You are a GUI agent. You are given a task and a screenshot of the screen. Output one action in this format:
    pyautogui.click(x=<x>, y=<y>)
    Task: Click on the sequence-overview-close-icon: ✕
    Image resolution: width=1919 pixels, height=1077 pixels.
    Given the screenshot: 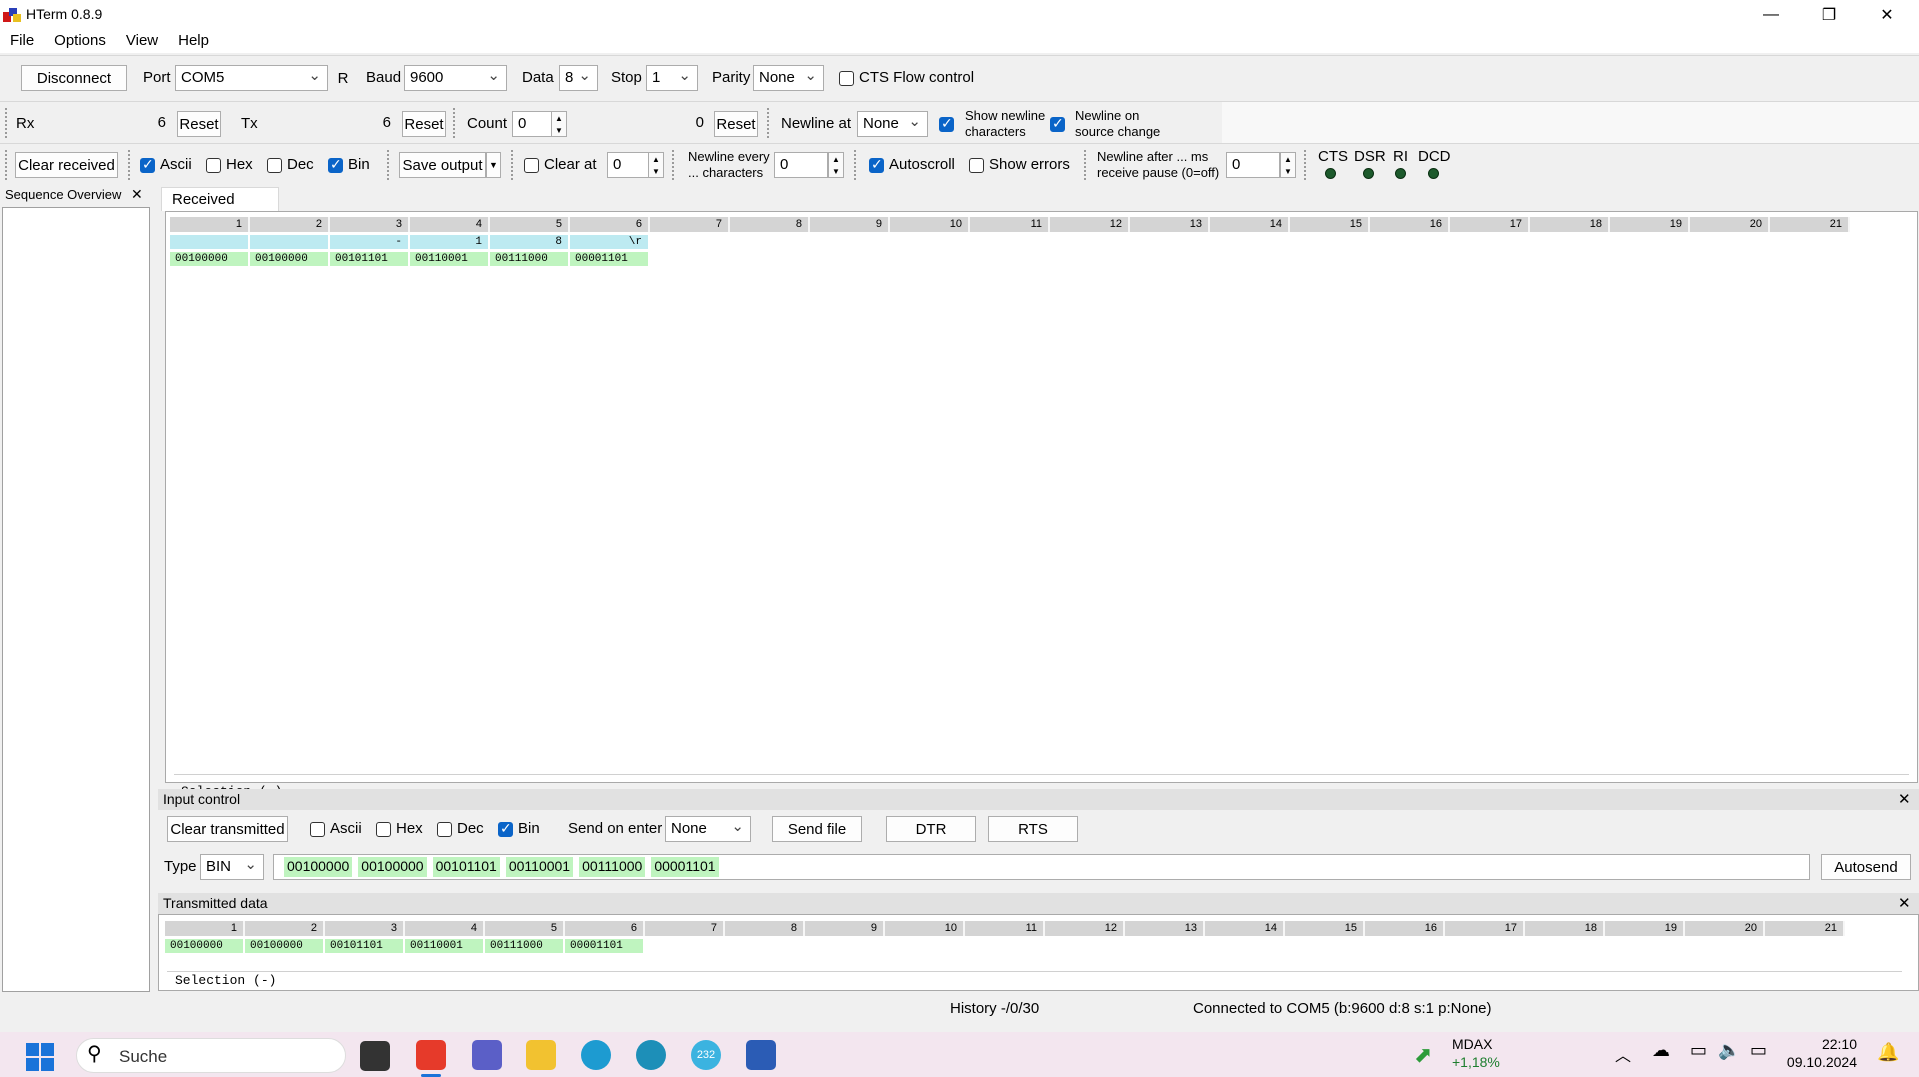 What is the action you would take?
    pyautogui.click(x=137, y=194)
    